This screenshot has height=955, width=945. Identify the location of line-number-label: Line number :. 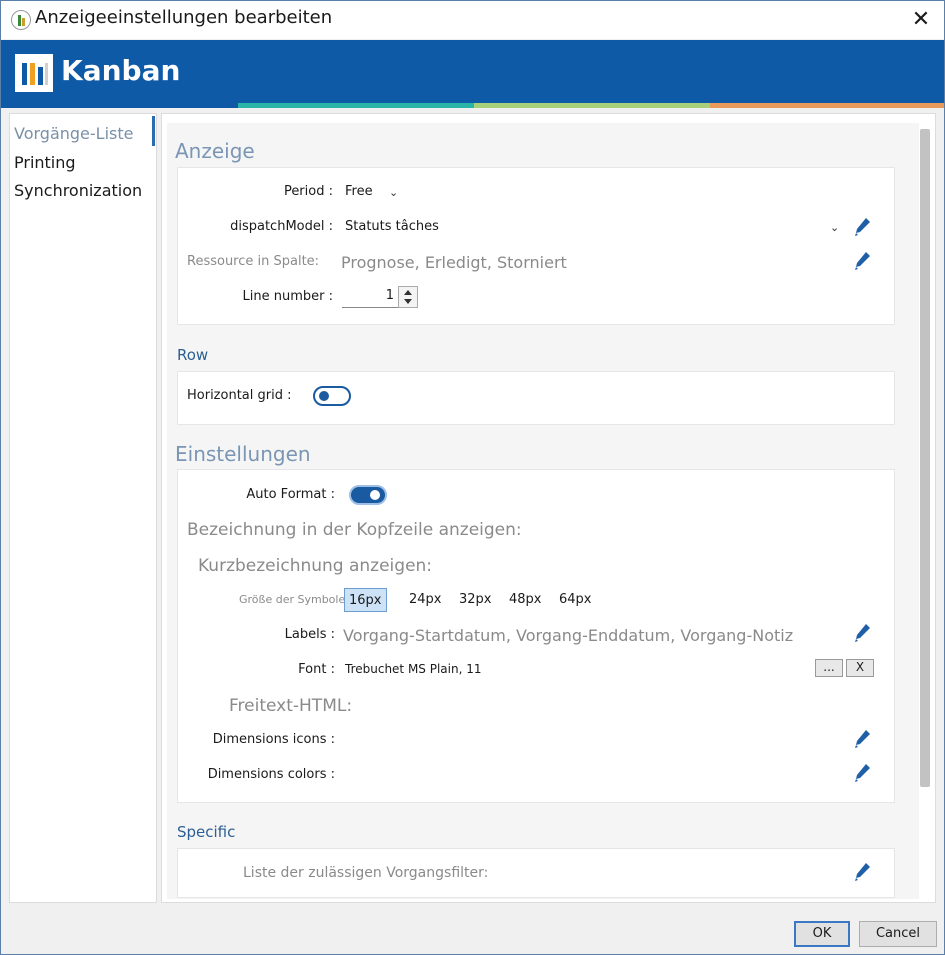
(287, 296).